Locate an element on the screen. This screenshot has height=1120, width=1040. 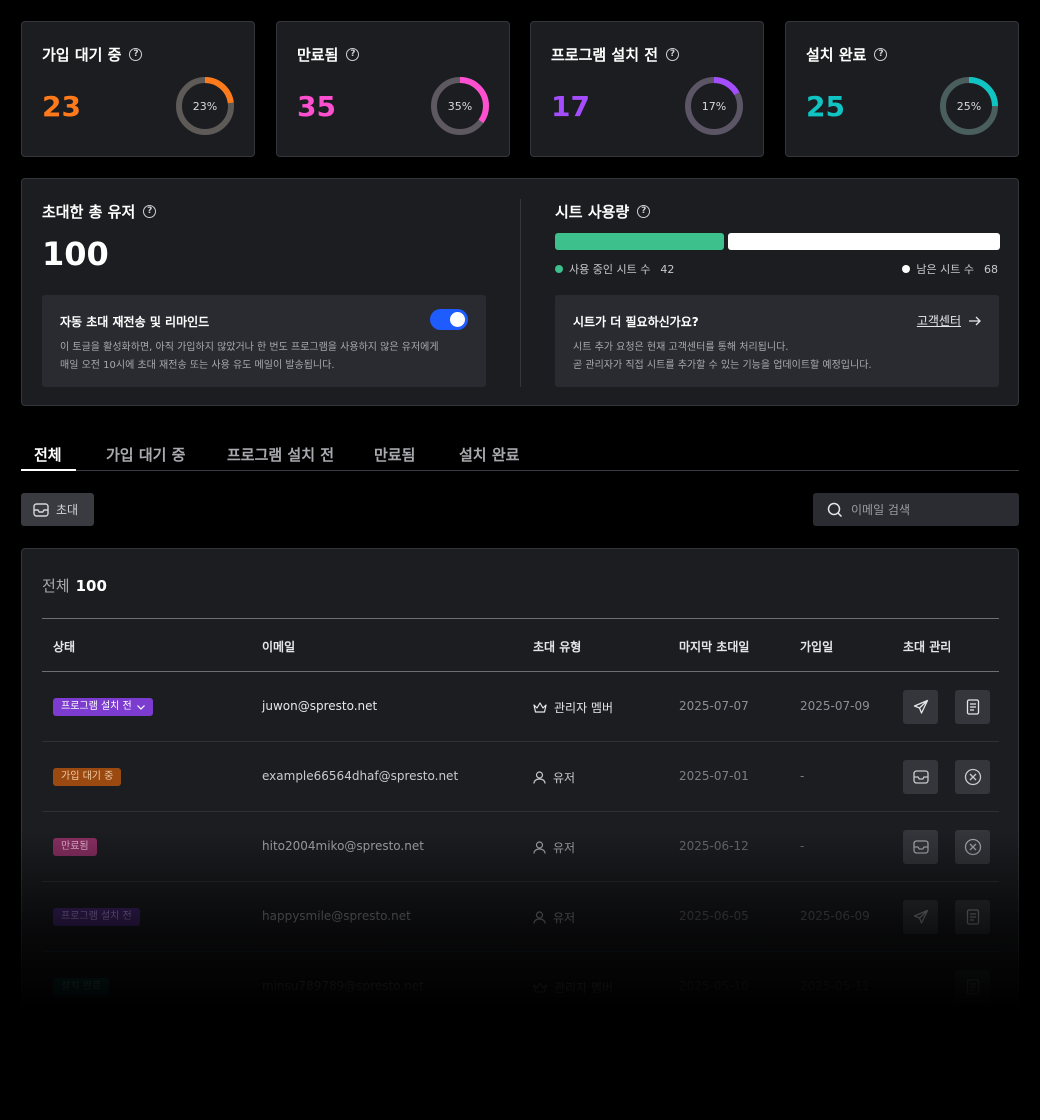
invite-button-label: 초대 is located at coordinates (67, 510).